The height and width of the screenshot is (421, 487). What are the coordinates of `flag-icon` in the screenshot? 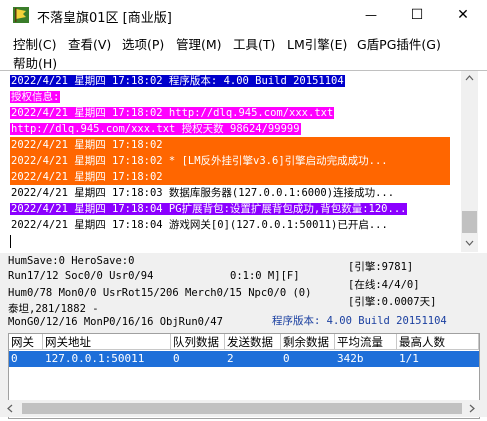 It's located at (21, 15).